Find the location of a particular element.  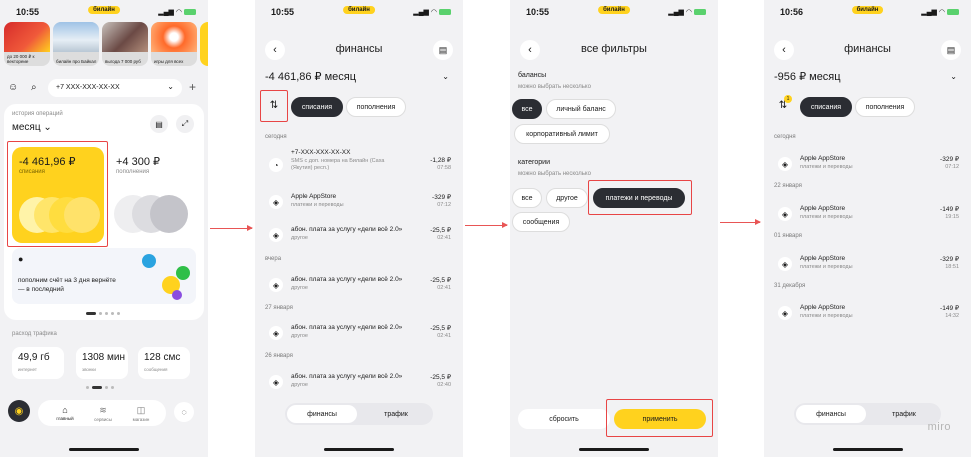

filter-button: ⇅ is located at coordinates (274, 106).